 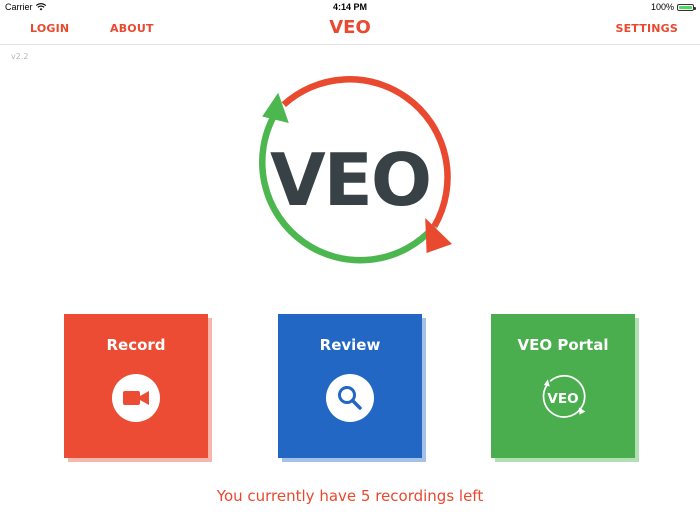 What do you see at coordinates (350, 398) in the screenshot?
I see `magnifier-icon` at bounding box center [350, 398].